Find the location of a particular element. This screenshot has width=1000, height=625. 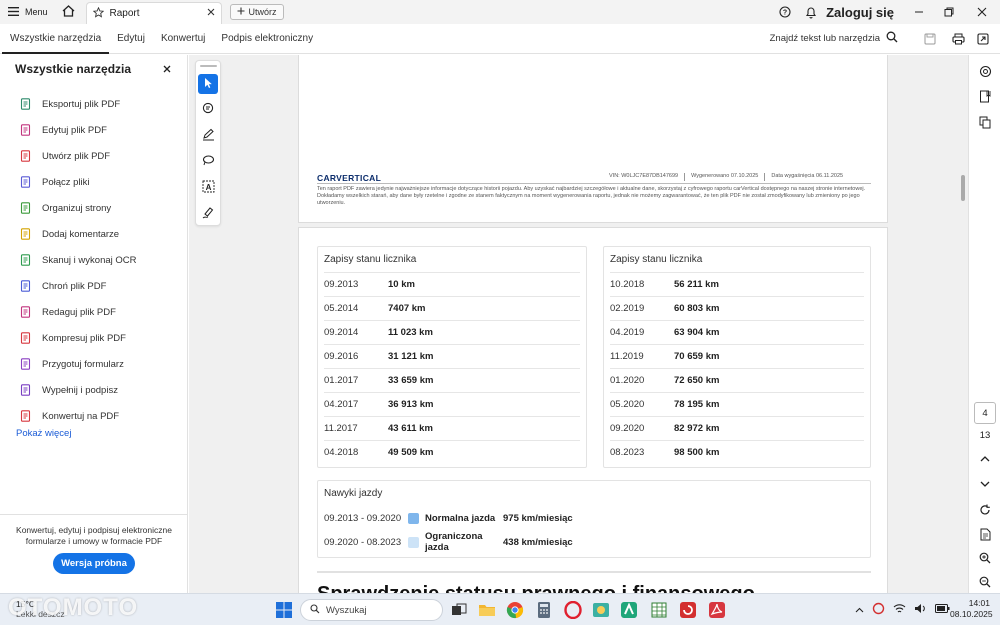

task-view-icon is located at coordinates (459, 610).